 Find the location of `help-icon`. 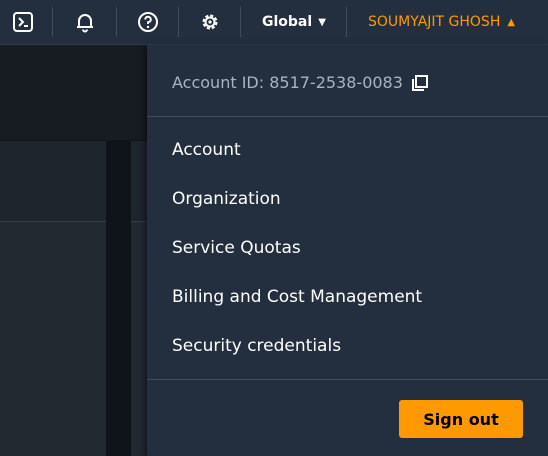

help-icon is located at coordinates (148, 22).